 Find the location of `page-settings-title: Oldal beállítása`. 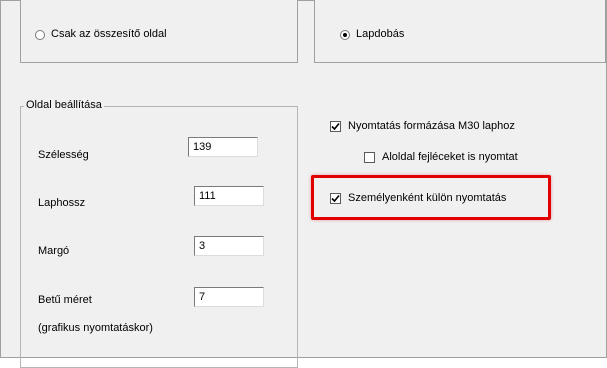

page-settings-title: Oldal beállítása is located at coordinates (64, 105).